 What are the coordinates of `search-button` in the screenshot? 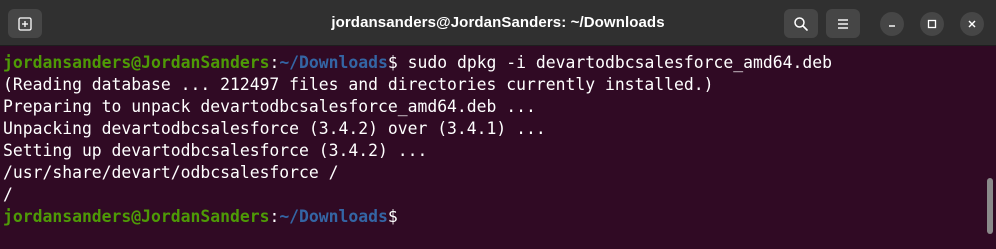 It's located at (801, 23).